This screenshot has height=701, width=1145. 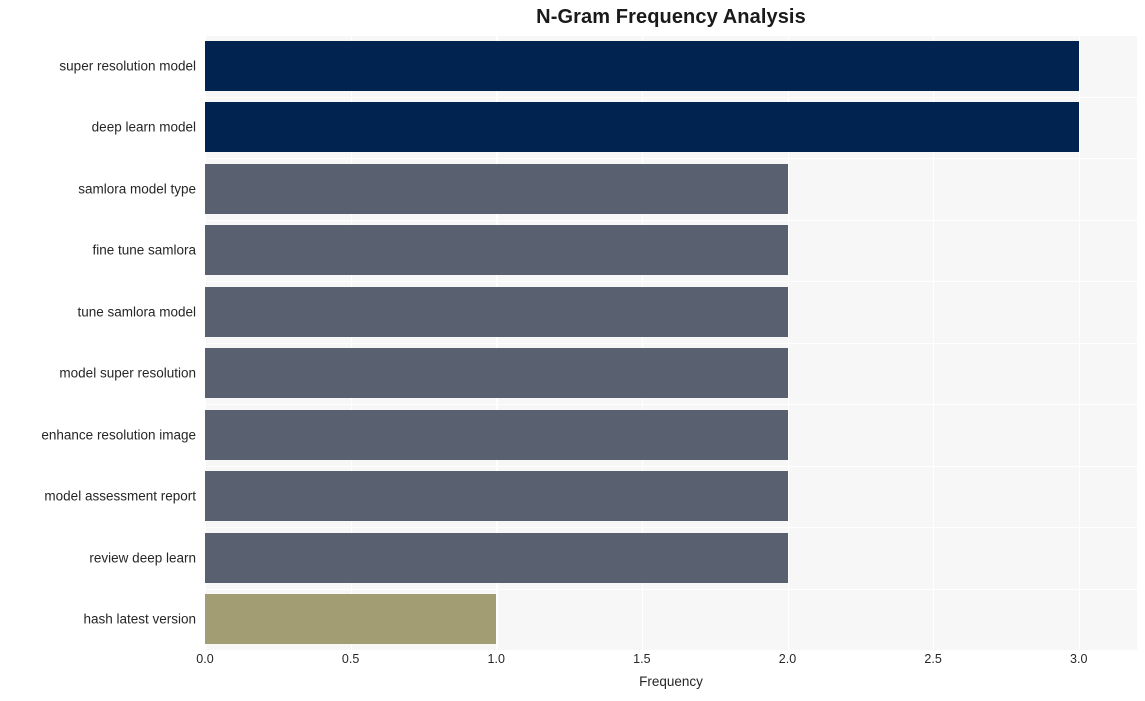 I want to click on y-axis-tick-label: model super resolution, so click(x=127, y=373).